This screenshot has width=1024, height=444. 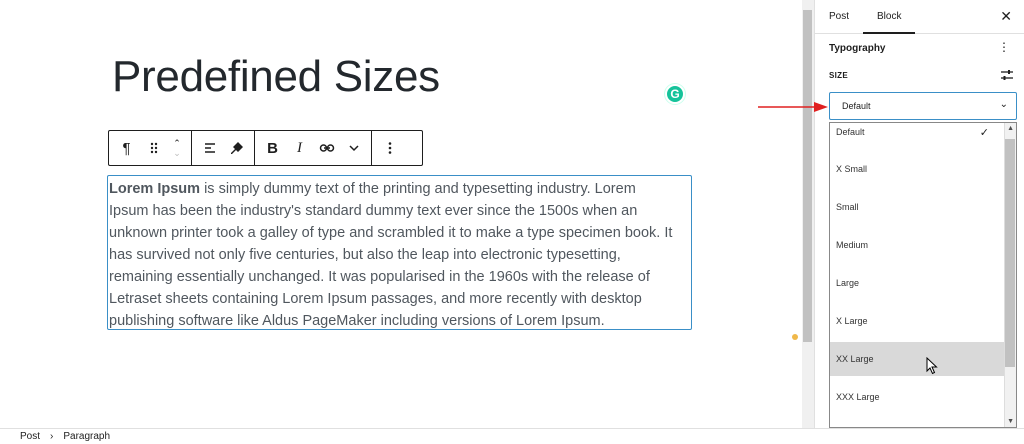 What do you see at coordinates (209, 148) in the screenshot?
I see `align-left-icon` at bounding box center [209, 148].